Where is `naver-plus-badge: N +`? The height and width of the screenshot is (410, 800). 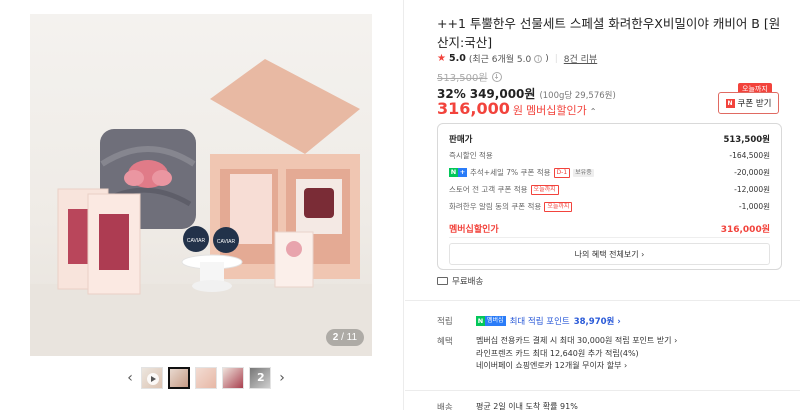
naver-plus-badge: N + is located at coordinates (458, 172).